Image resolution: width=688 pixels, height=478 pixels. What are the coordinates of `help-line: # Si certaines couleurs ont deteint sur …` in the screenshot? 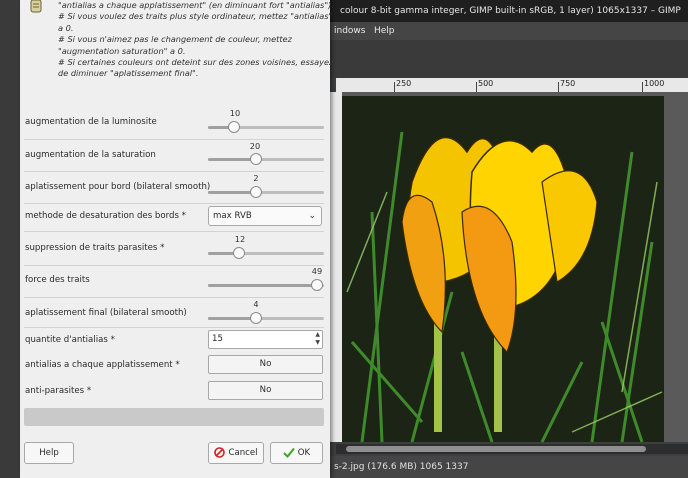 It's located at (196, 62).